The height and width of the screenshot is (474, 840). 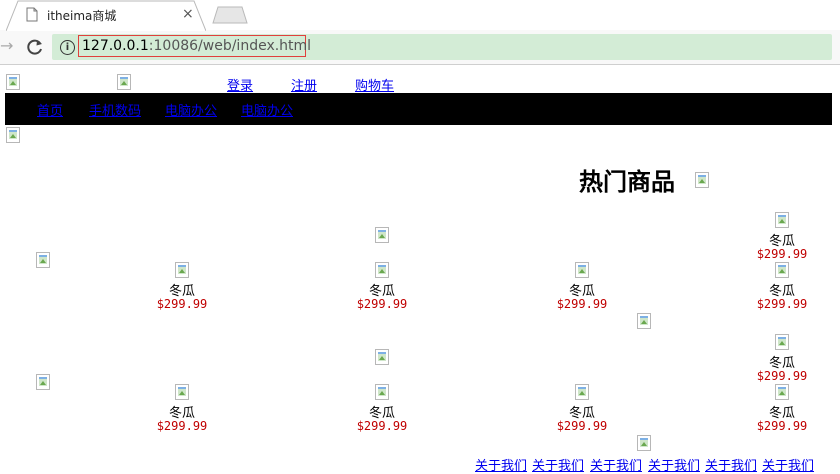 I want to click on reload-icon, so click(x=35, y=47).